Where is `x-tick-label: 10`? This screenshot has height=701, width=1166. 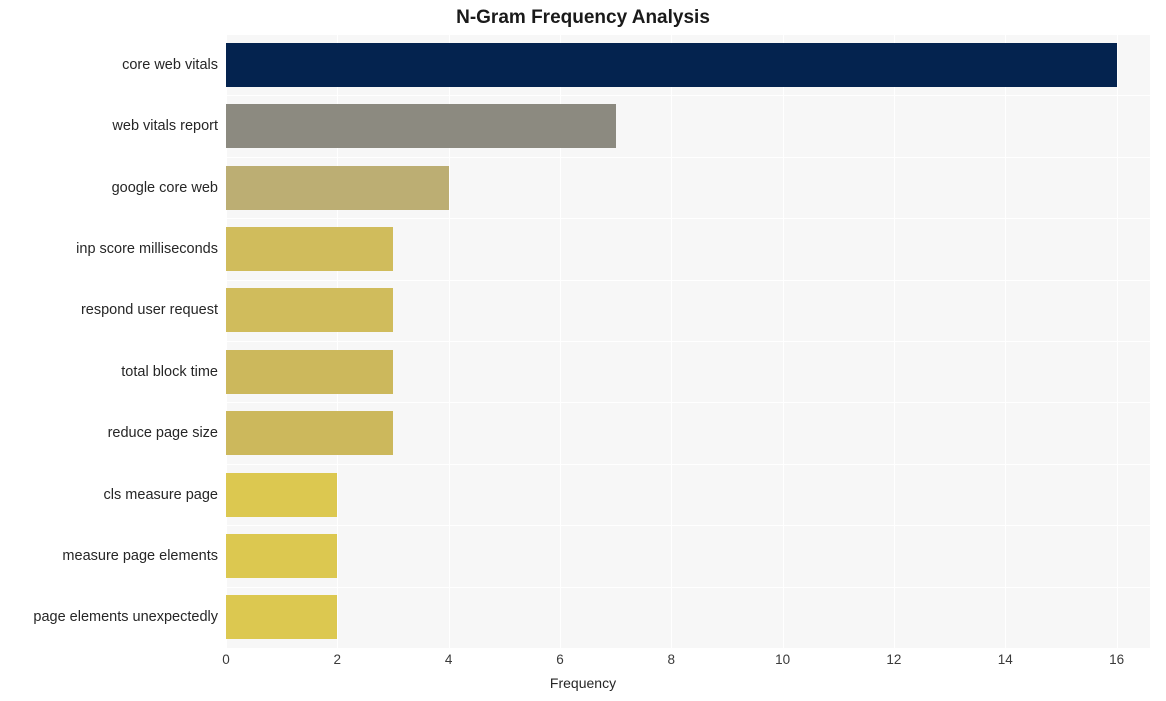 x-tick-label: 10 is located at coordinates (783, 659).